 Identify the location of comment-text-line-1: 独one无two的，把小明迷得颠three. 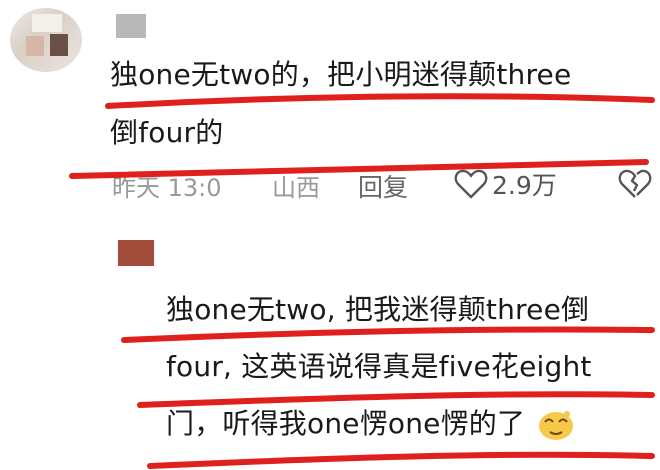
(341, 74).